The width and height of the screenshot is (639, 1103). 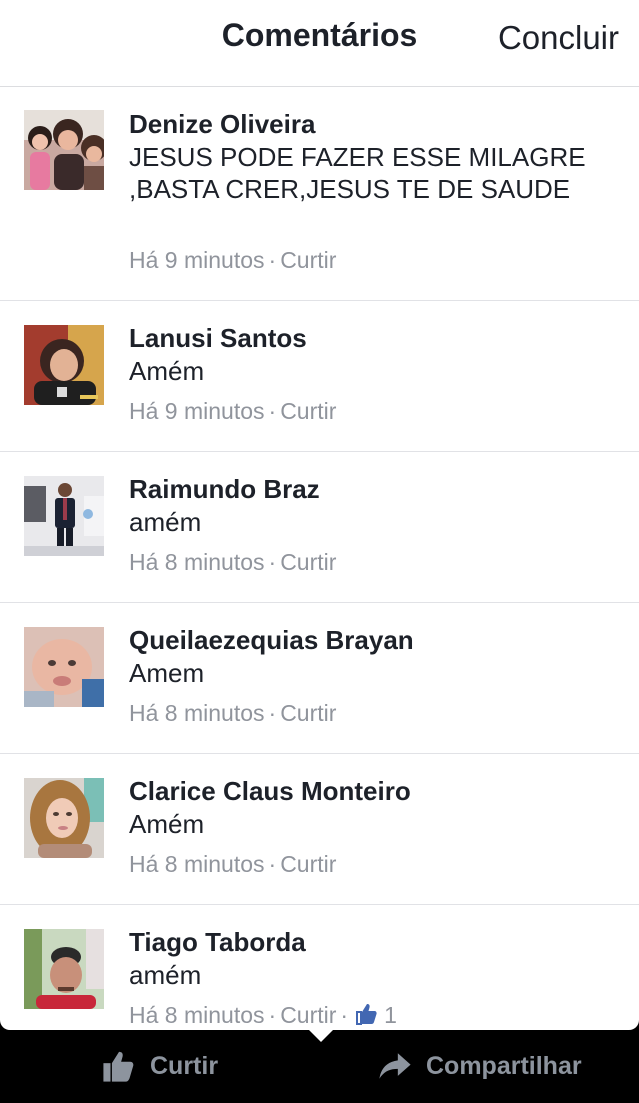 I want to click on comment-author: Denize Oliveira, so click(x=222, y=124).